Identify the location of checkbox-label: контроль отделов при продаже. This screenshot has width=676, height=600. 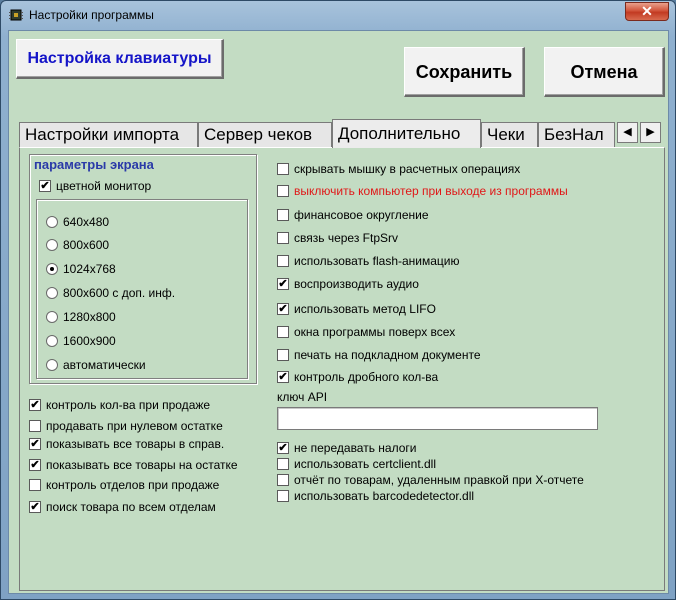
(133, 485).